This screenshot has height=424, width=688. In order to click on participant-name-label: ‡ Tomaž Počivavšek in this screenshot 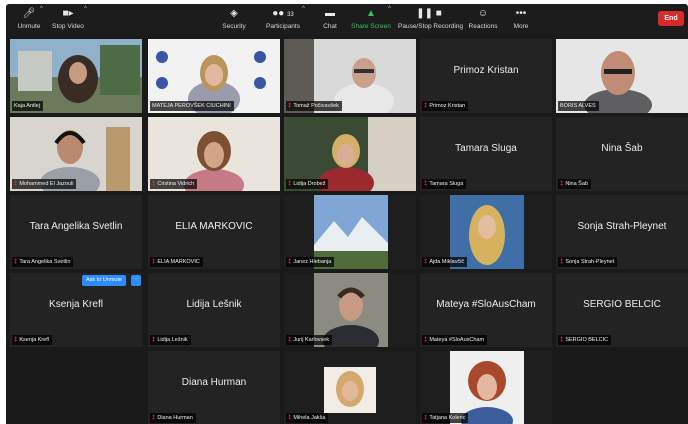, I will do `click(314, 106)`.